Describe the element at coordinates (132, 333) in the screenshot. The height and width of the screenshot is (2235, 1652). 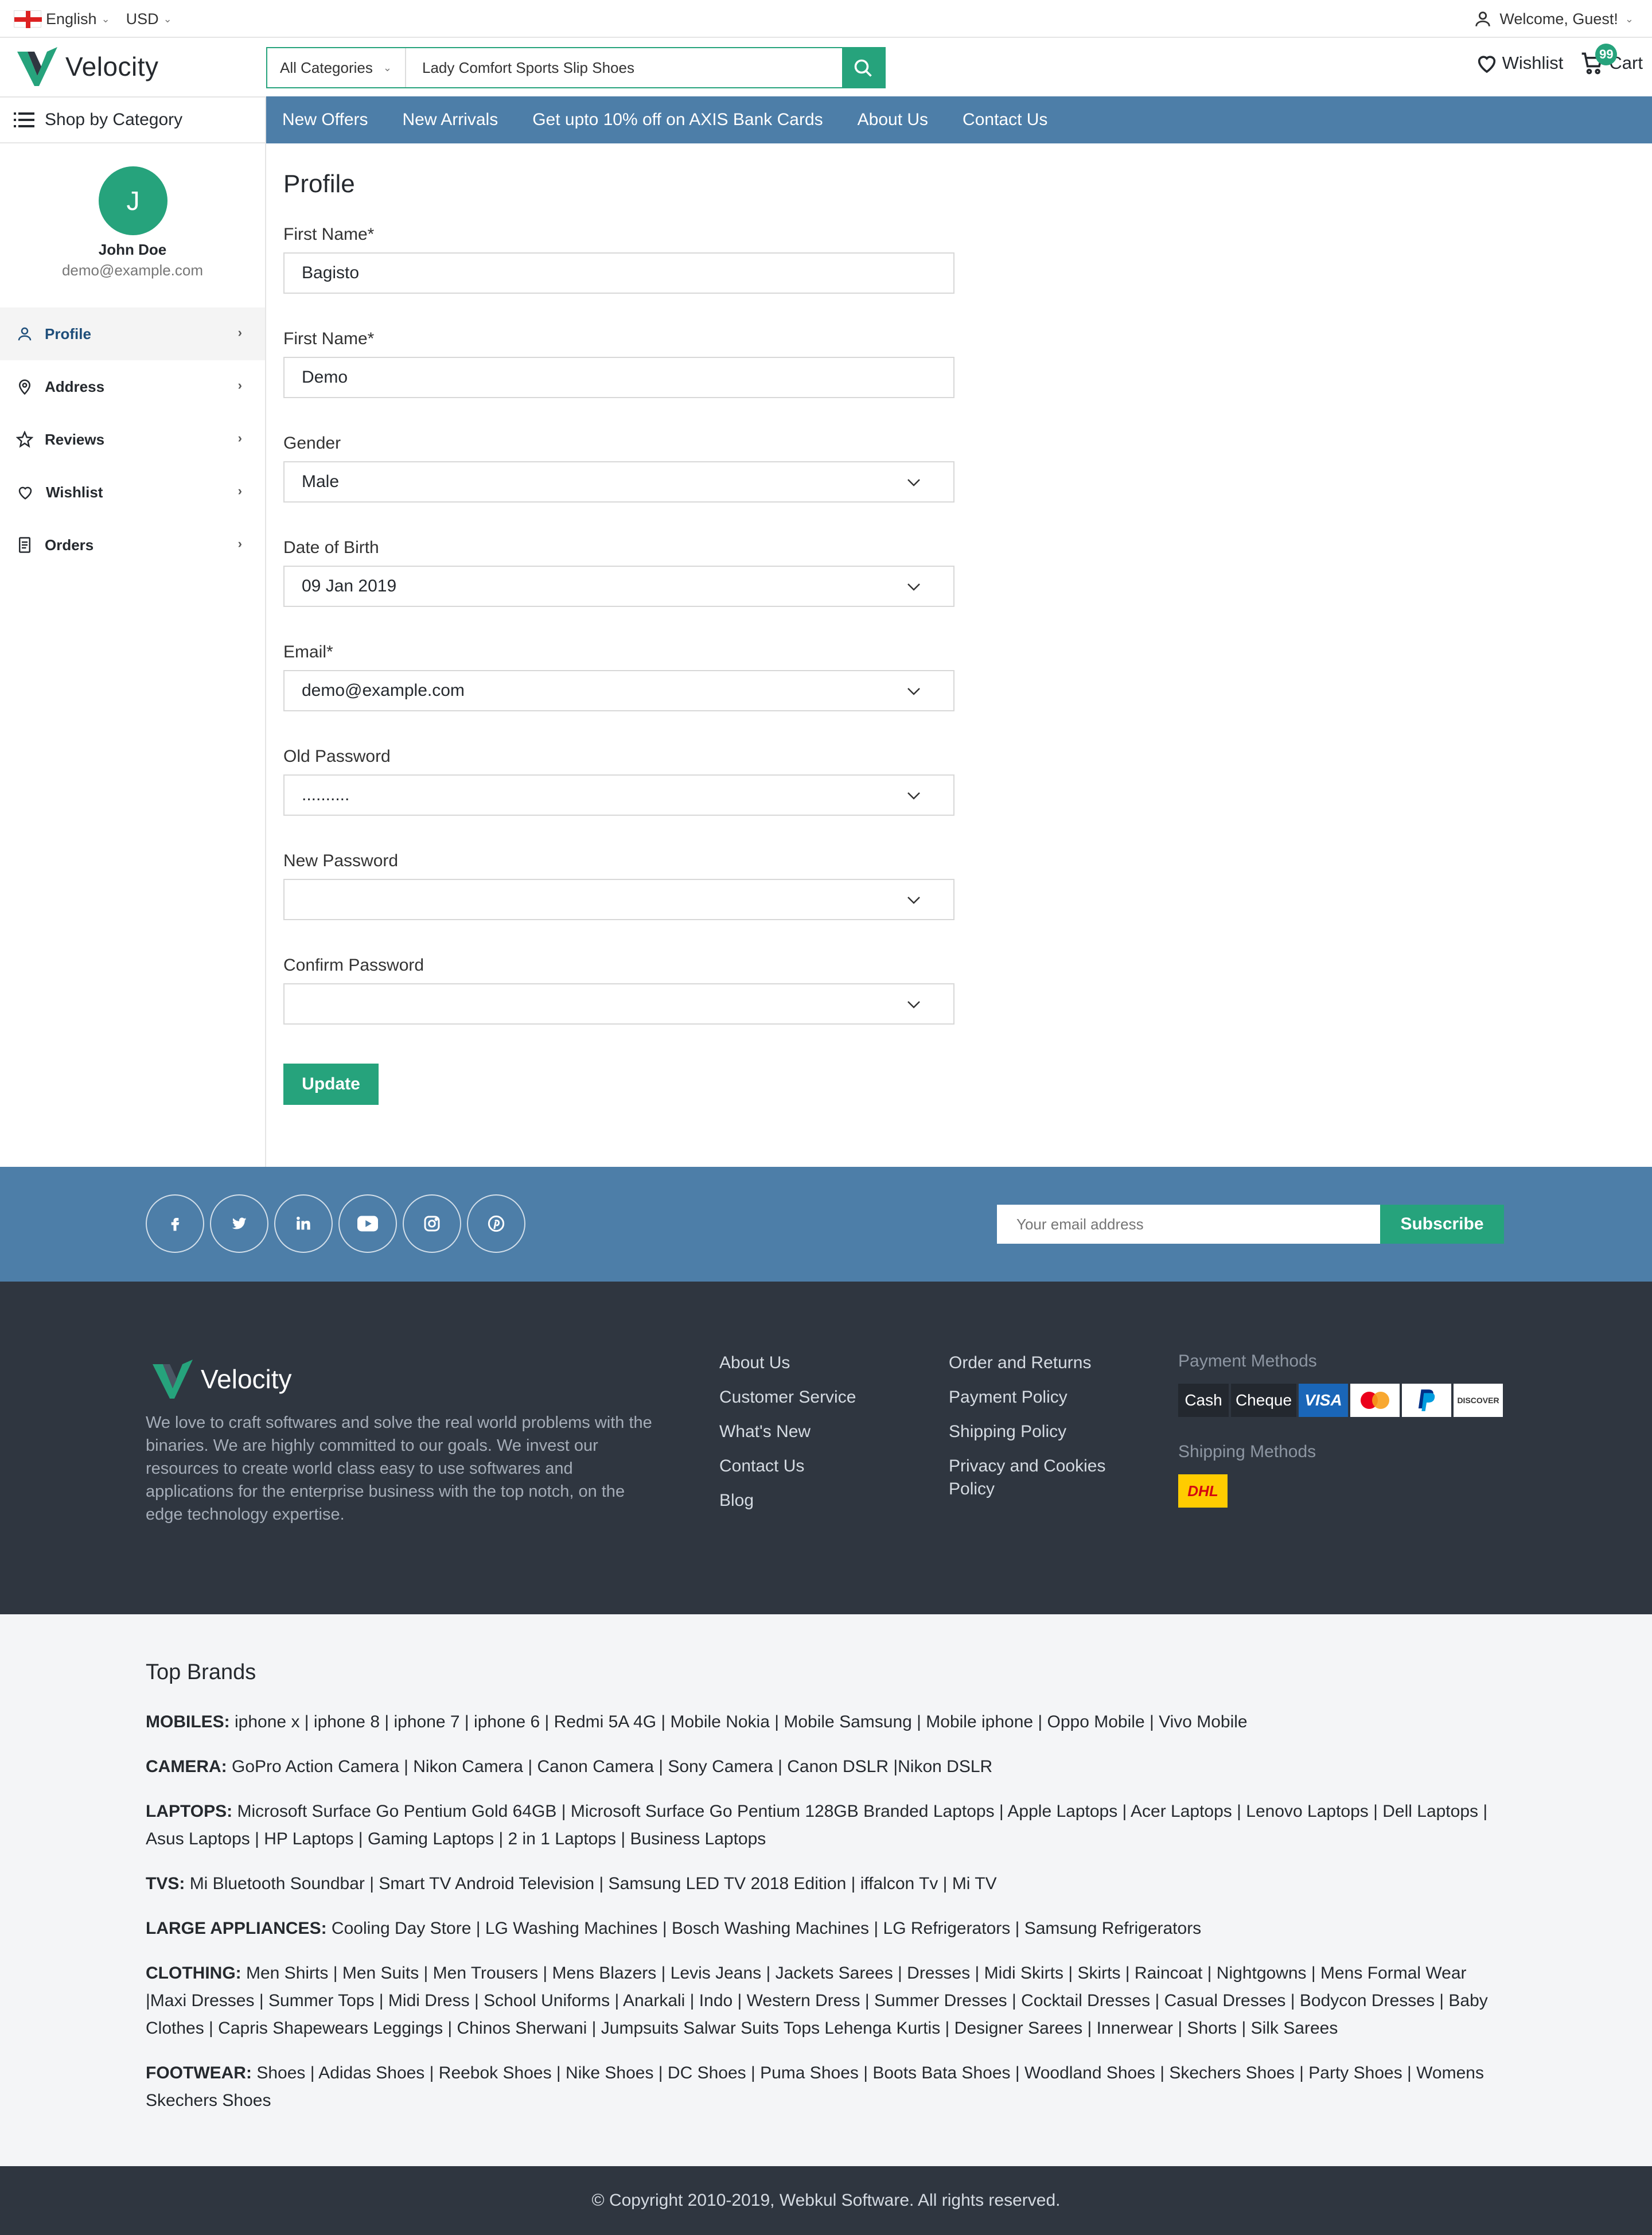
I see `sidebar-item-profile: Profile ›` at that location.